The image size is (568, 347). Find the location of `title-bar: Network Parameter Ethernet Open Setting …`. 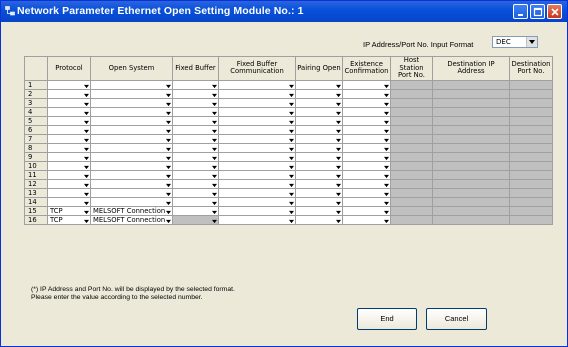

title-bar: Network Parameter Ethernet Open Setting … is located at coordinates (284, 11).